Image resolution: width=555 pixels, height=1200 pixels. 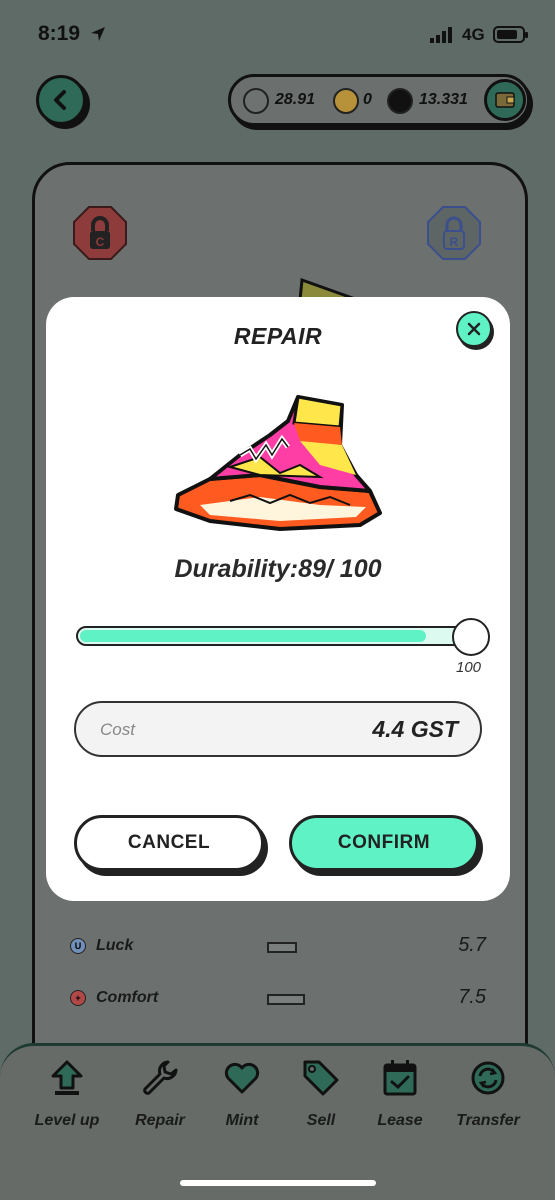 I want to click on slider-max-label: 100, so click(x=469, y=667).